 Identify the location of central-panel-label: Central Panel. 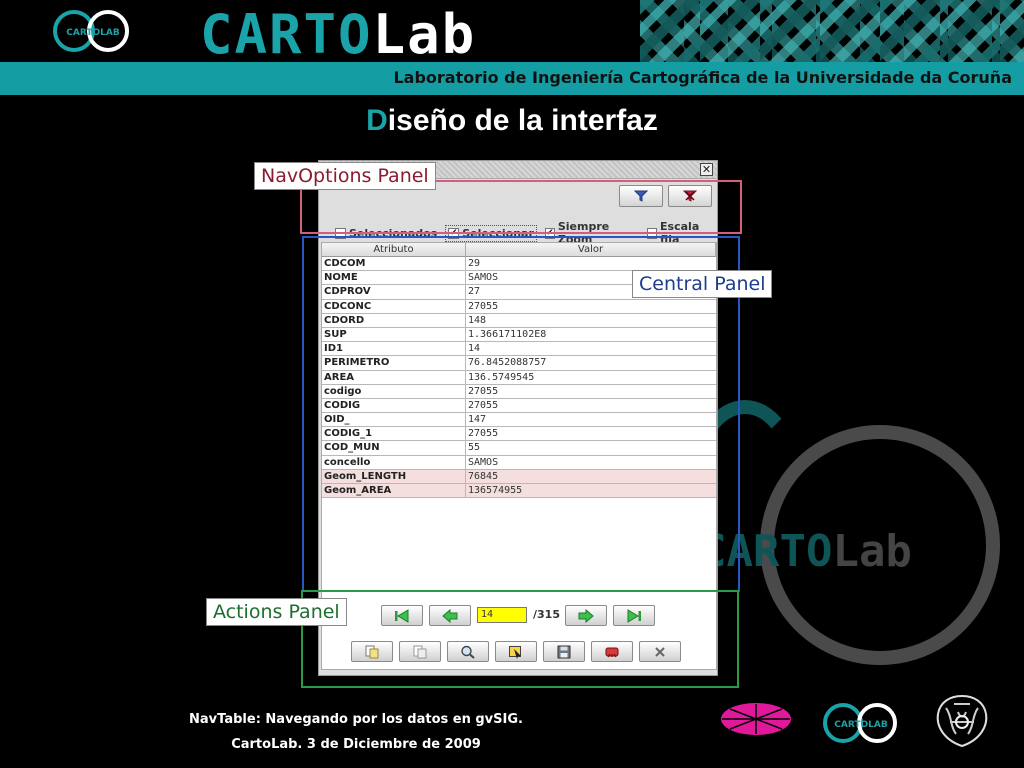
(702, 284).